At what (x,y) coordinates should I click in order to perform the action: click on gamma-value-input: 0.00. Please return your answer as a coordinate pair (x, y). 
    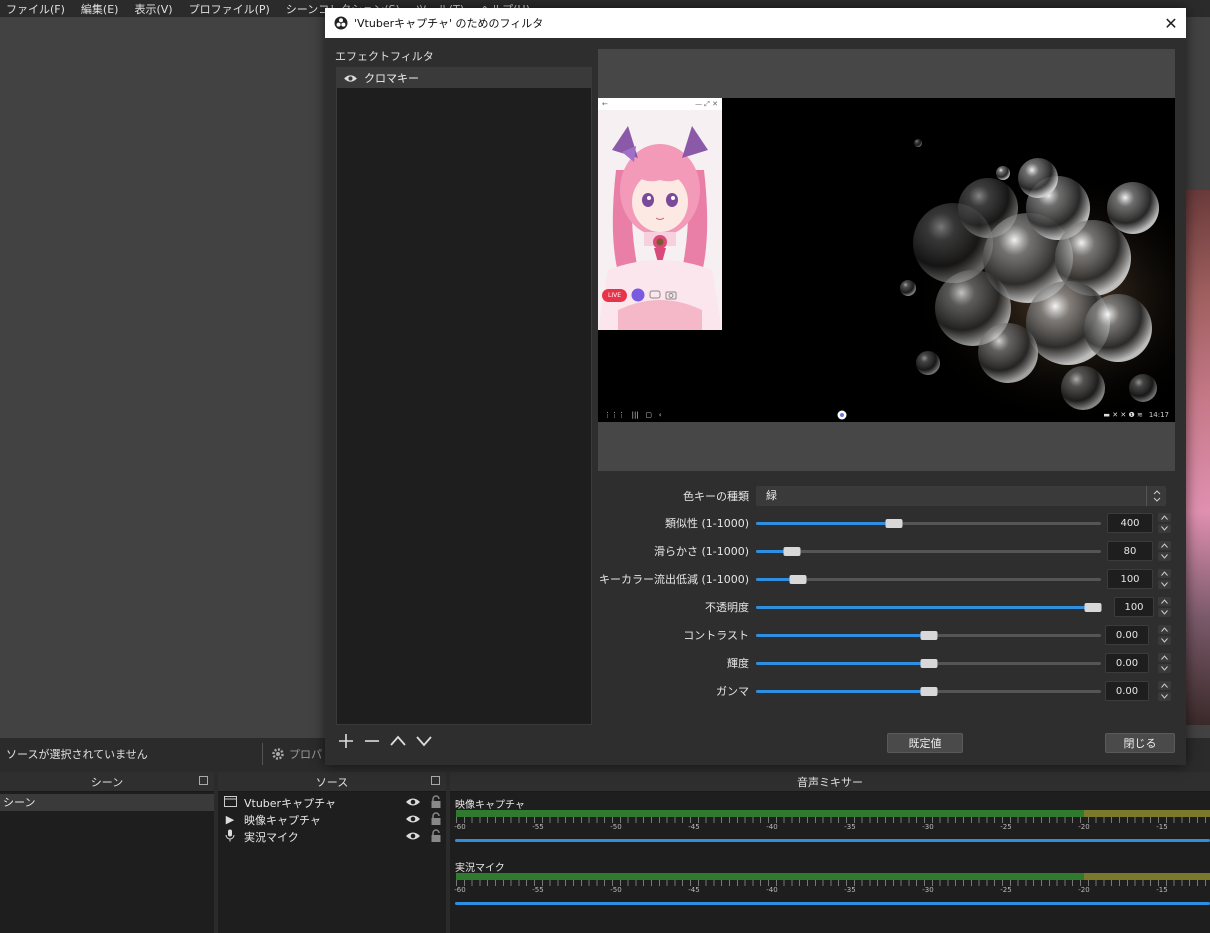
    Looking at the image, I should click on (1127, 691).